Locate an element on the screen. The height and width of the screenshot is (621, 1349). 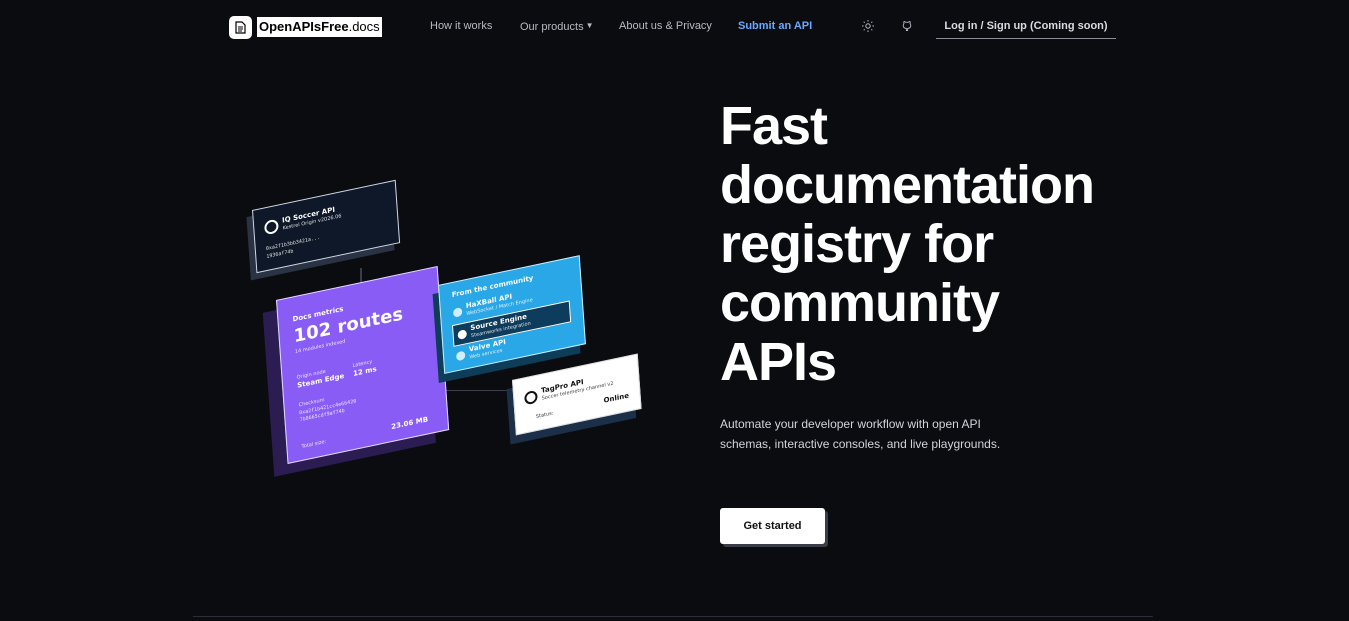
logo: OpenAPIsFree.docs is located at coordinates (319, 27).